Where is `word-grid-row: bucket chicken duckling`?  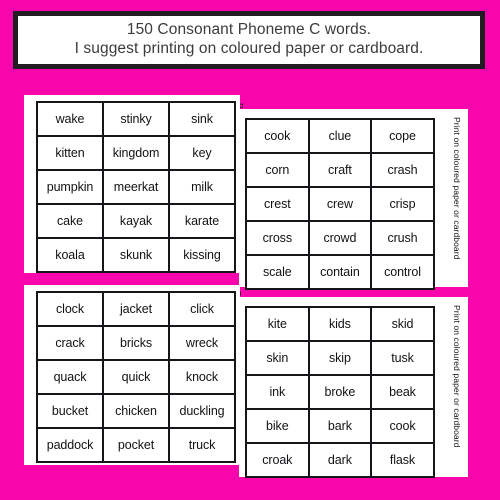
word-grid-row: bucket chicken duckling is located at coordinates (136, 411).